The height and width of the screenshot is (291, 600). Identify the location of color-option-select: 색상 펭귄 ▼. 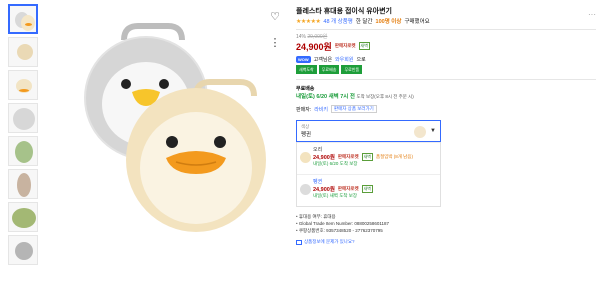
(368, 131).